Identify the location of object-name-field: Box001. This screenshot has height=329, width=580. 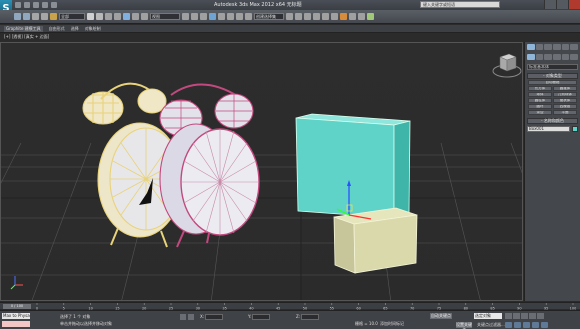
(548, 129).